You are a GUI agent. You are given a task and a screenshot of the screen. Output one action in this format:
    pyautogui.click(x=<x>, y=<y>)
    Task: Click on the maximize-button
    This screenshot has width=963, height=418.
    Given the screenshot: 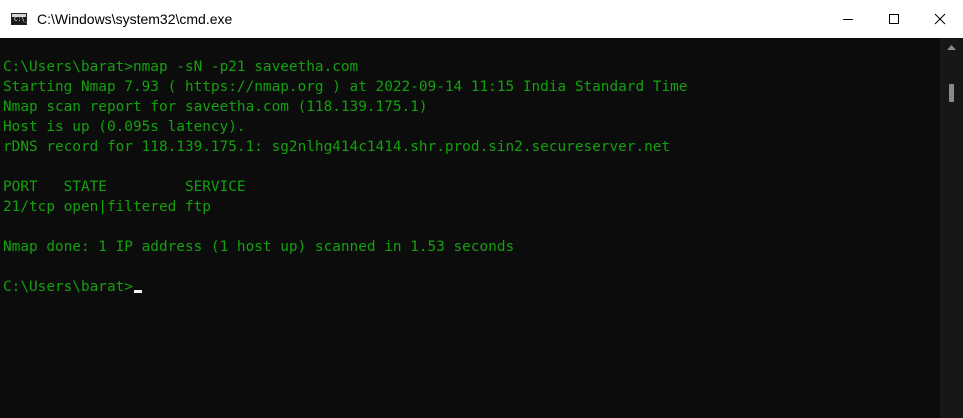 What is the action you would take?
    pyautogui.click(x=894, y=19)
    